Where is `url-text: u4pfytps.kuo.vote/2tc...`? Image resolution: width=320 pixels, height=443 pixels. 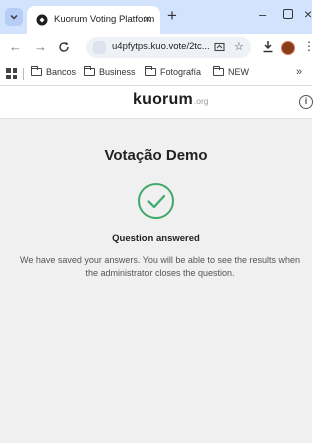 url-text: u4pfytps.kuo.vote/2tc... is located at coordinates (161, 46).